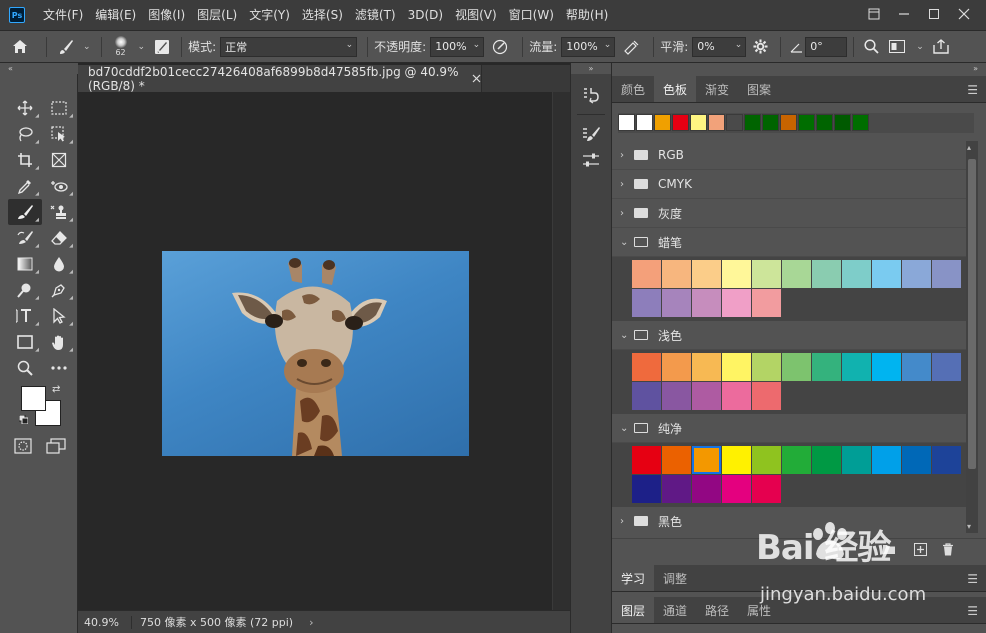  What do you see at coordinates (874, 14) in the screenshot?
I see `workspace-icon` at bounding box center [874, 14].